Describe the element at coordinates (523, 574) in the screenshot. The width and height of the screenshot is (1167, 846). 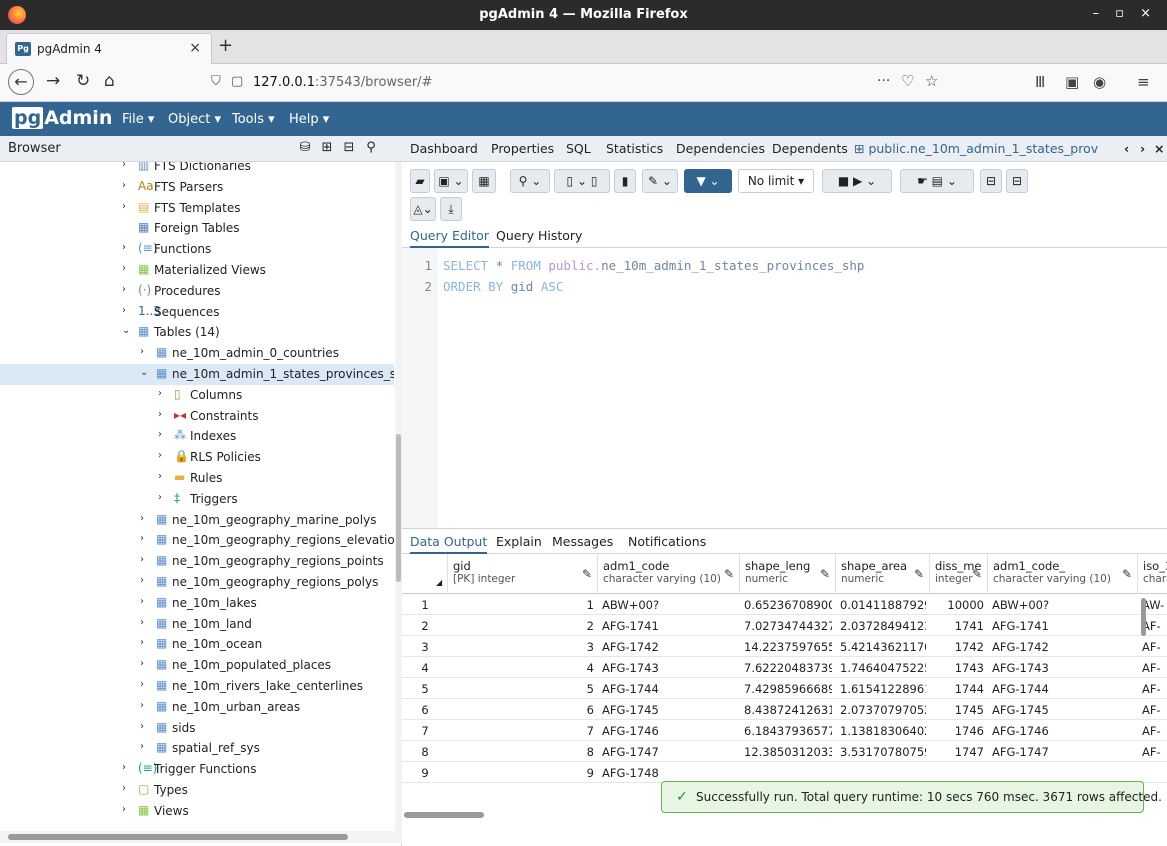
I see `column-header: gid [PK] integer ✎` at that location.